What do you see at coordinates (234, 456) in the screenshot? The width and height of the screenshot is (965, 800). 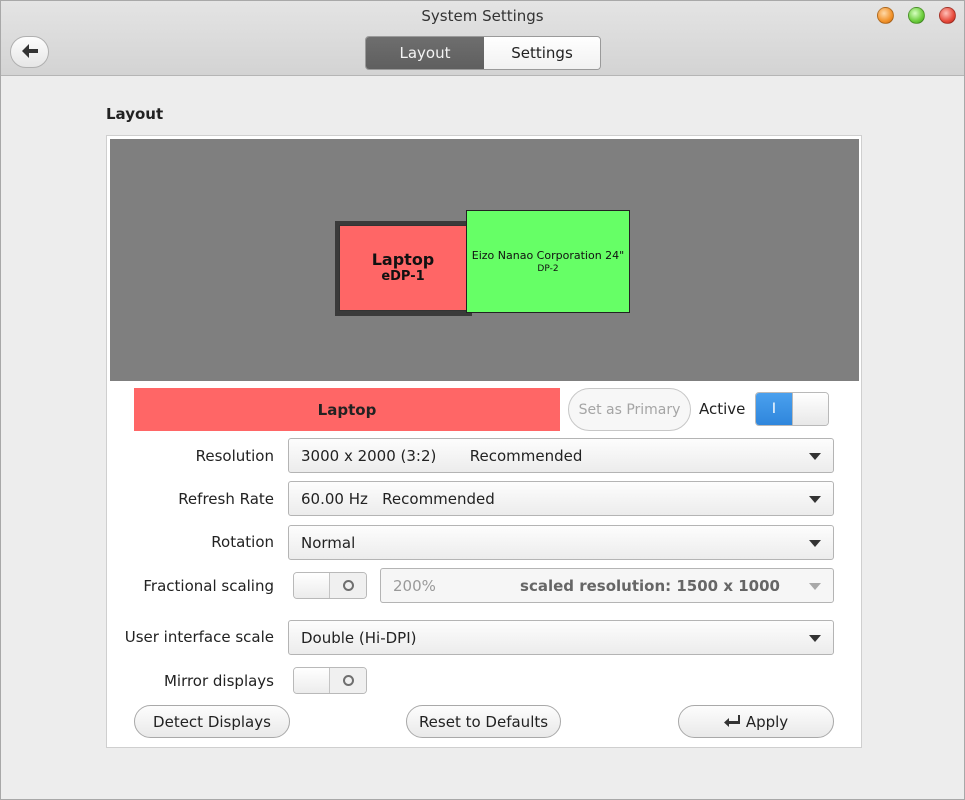 I see `resolution-label: Resolution` at bounding box center [234, 456].